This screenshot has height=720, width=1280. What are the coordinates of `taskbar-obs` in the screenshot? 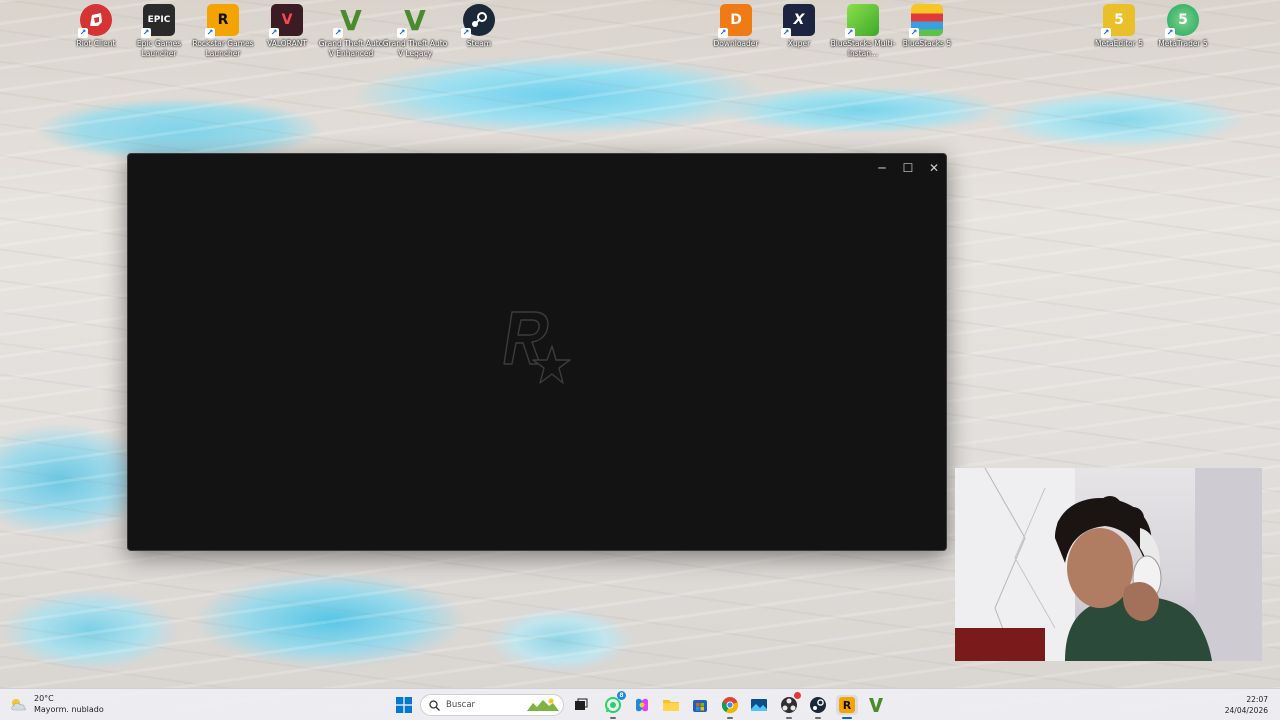 It's located at (790, 705).